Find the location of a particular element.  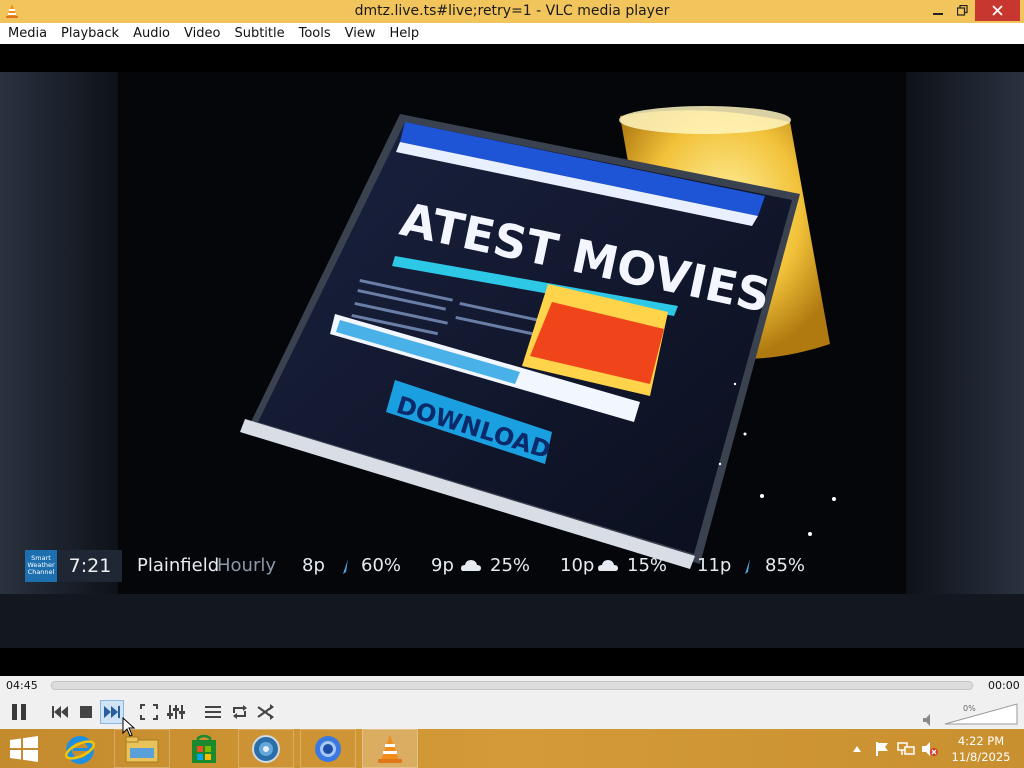

taskbar-internet-explorer is located at coordinates (80, 748).